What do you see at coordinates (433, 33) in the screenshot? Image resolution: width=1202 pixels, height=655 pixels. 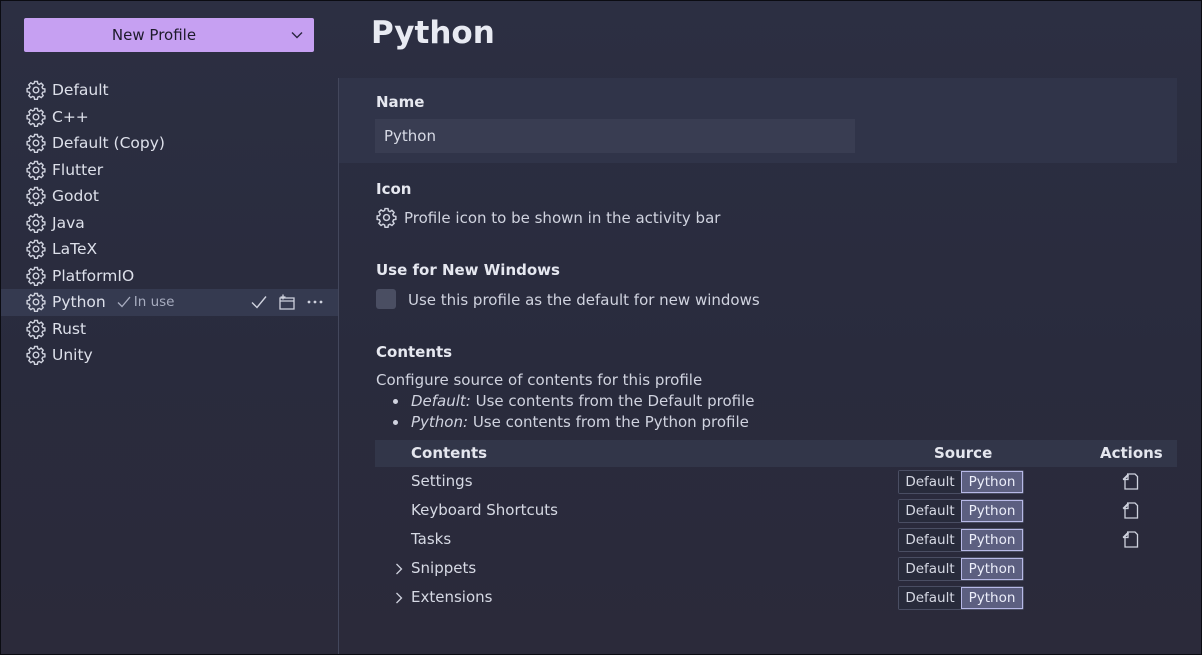 I see `page-title: Python` at bounding box center [433, 33].